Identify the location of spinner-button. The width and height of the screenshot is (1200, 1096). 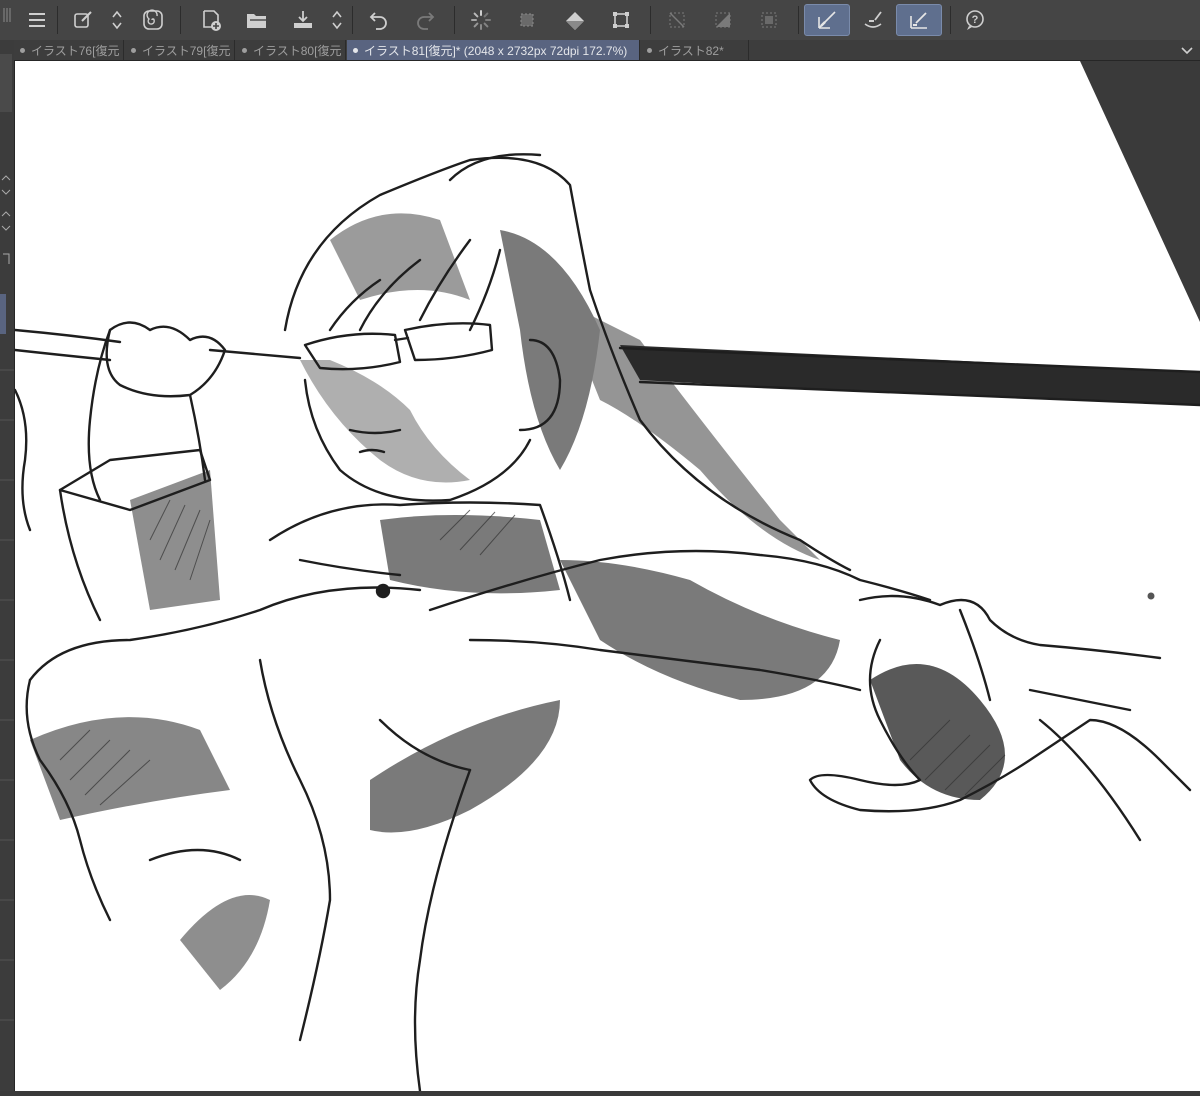
(481, 20).